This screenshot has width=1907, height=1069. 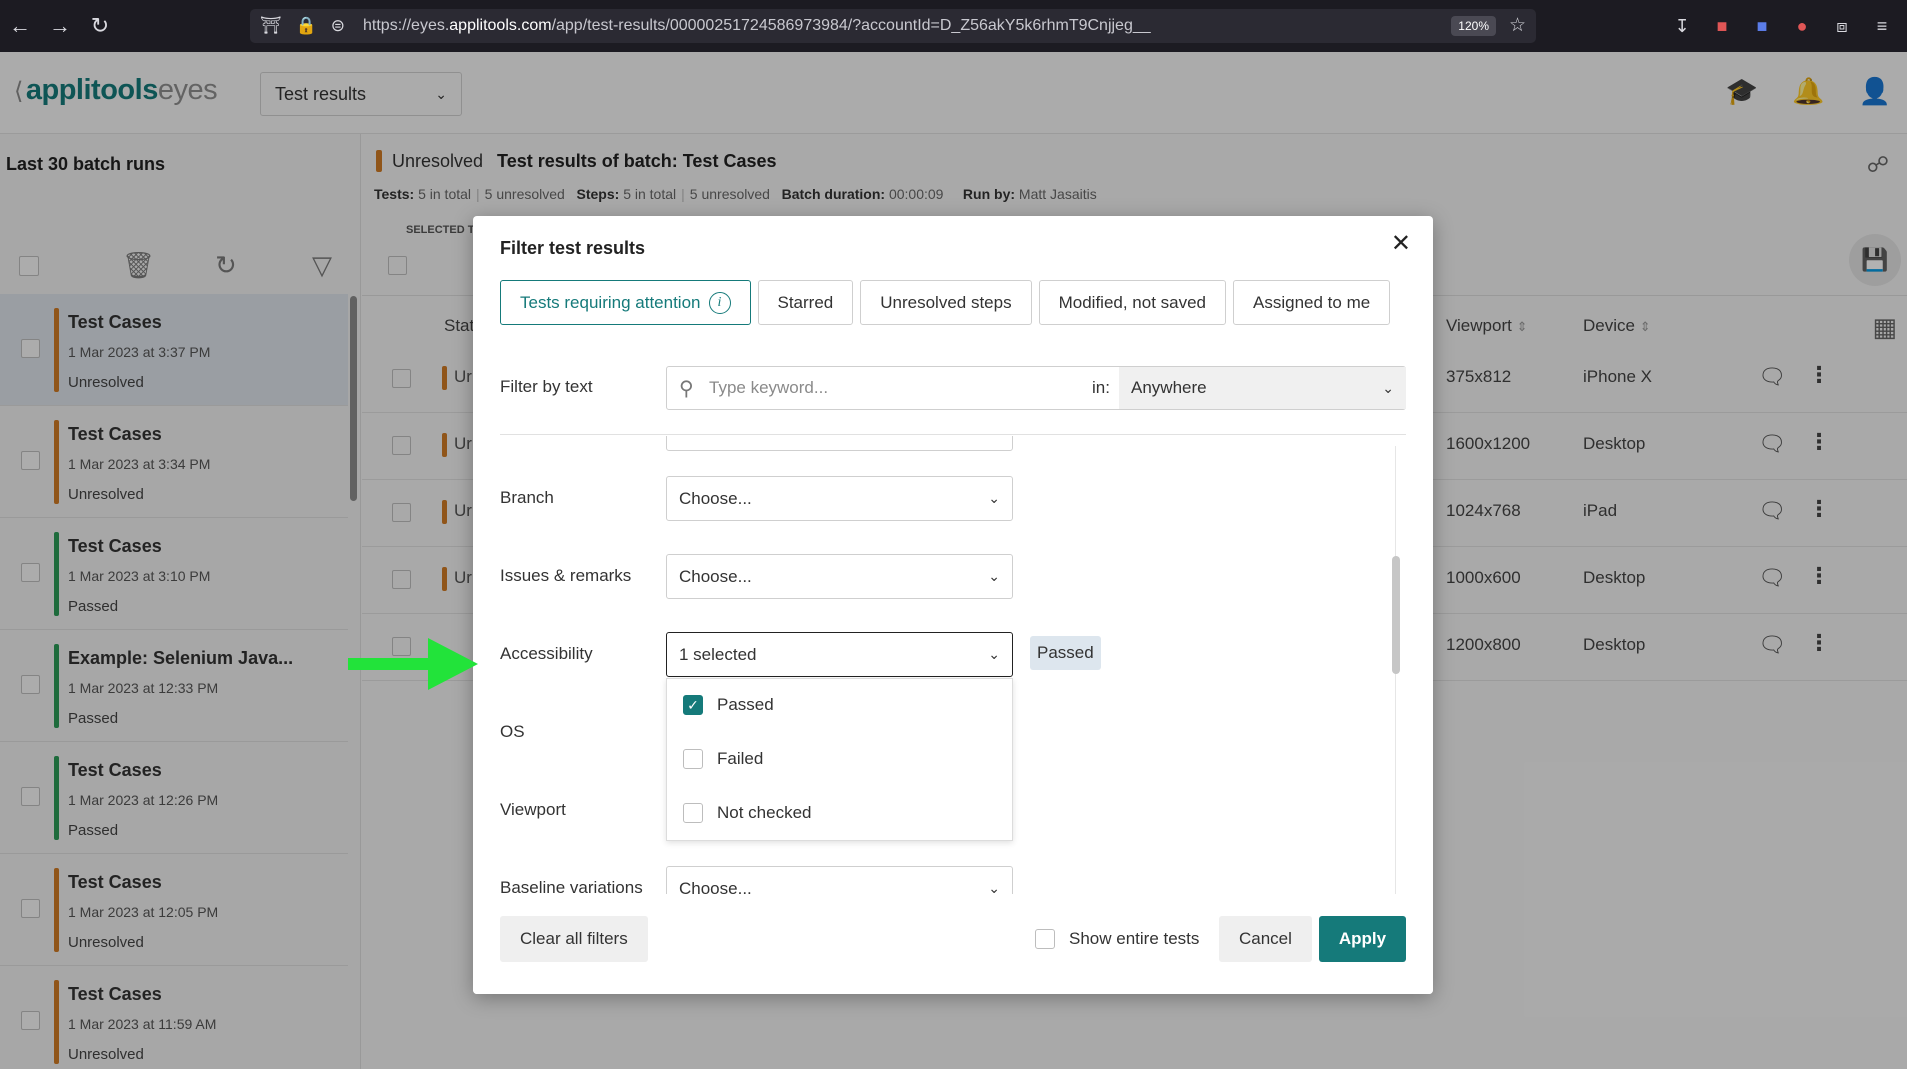 What do you see at coordinates (1132, 302) in the screenshot?
I see `chip-modified-not-saved: Modified, not saved` at bounding box center [1132, 302].